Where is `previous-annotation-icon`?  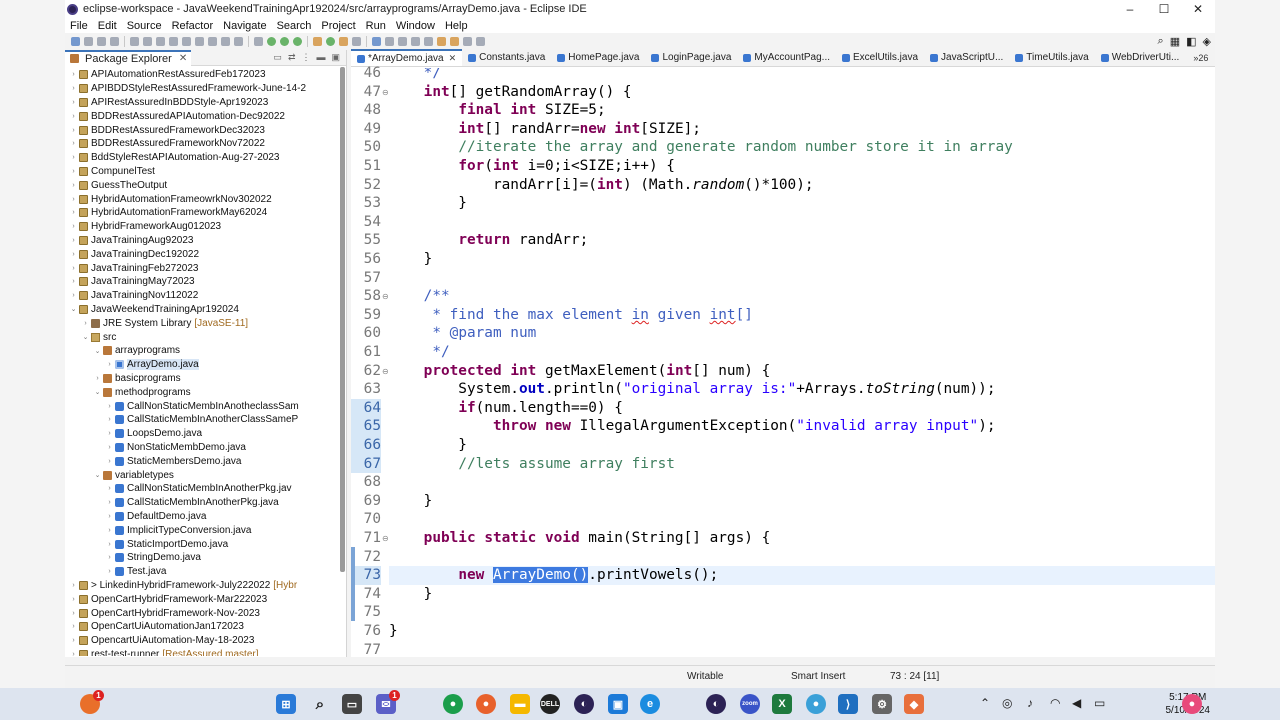 previous-annotation-icon is located at coordinates (428, 41).